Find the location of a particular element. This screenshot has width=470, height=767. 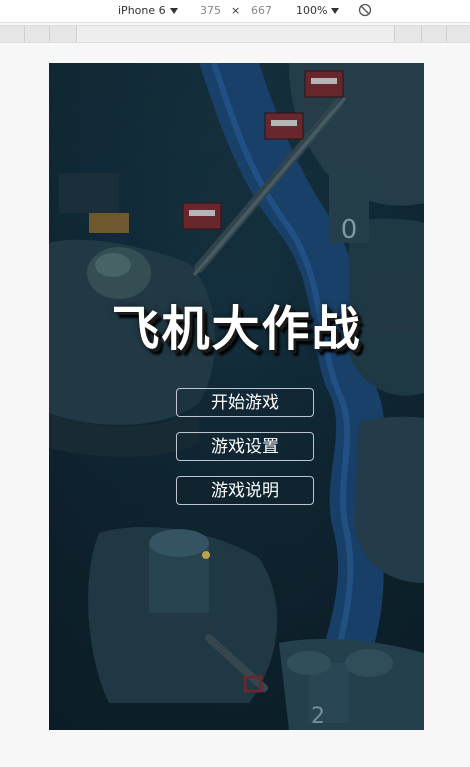

media-query-bar is located at coordinates (235, 34).